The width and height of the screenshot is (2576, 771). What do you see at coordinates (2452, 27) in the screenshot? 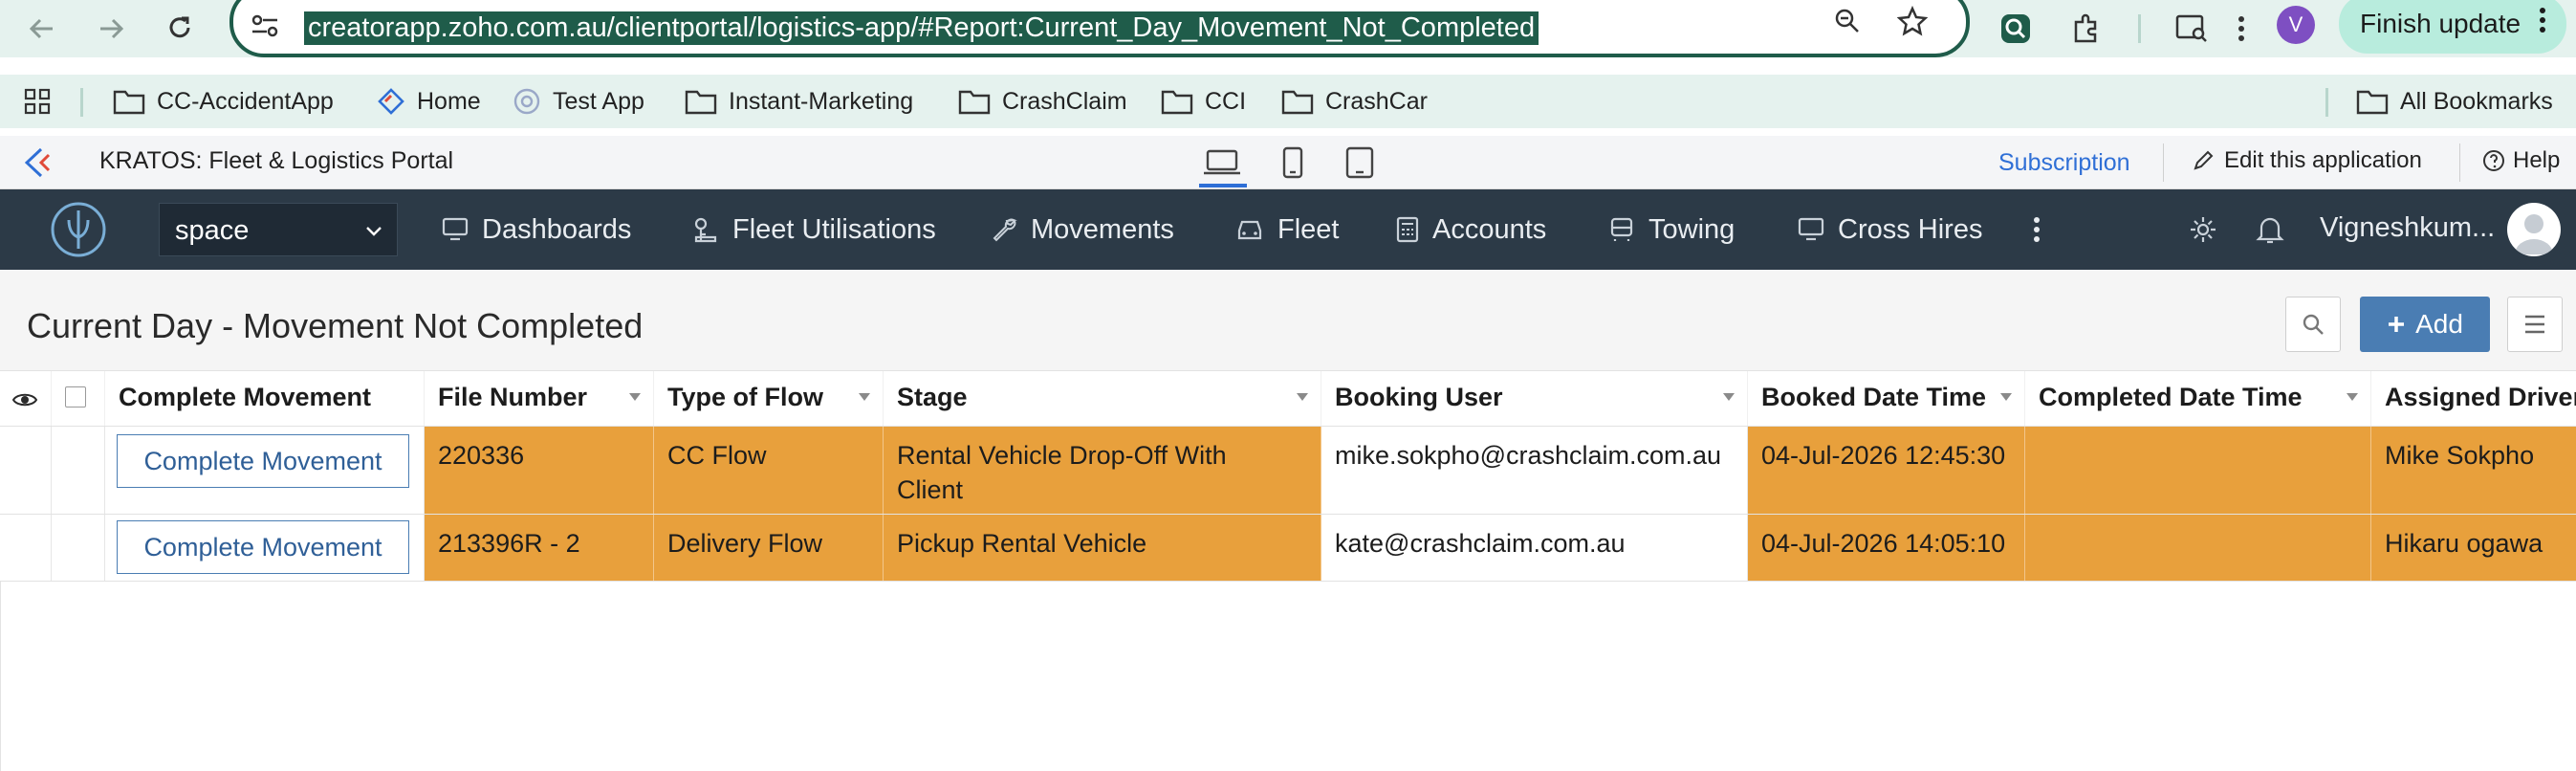
I see `finish-update-button: Finish update` at bounding box center [2452, 27].